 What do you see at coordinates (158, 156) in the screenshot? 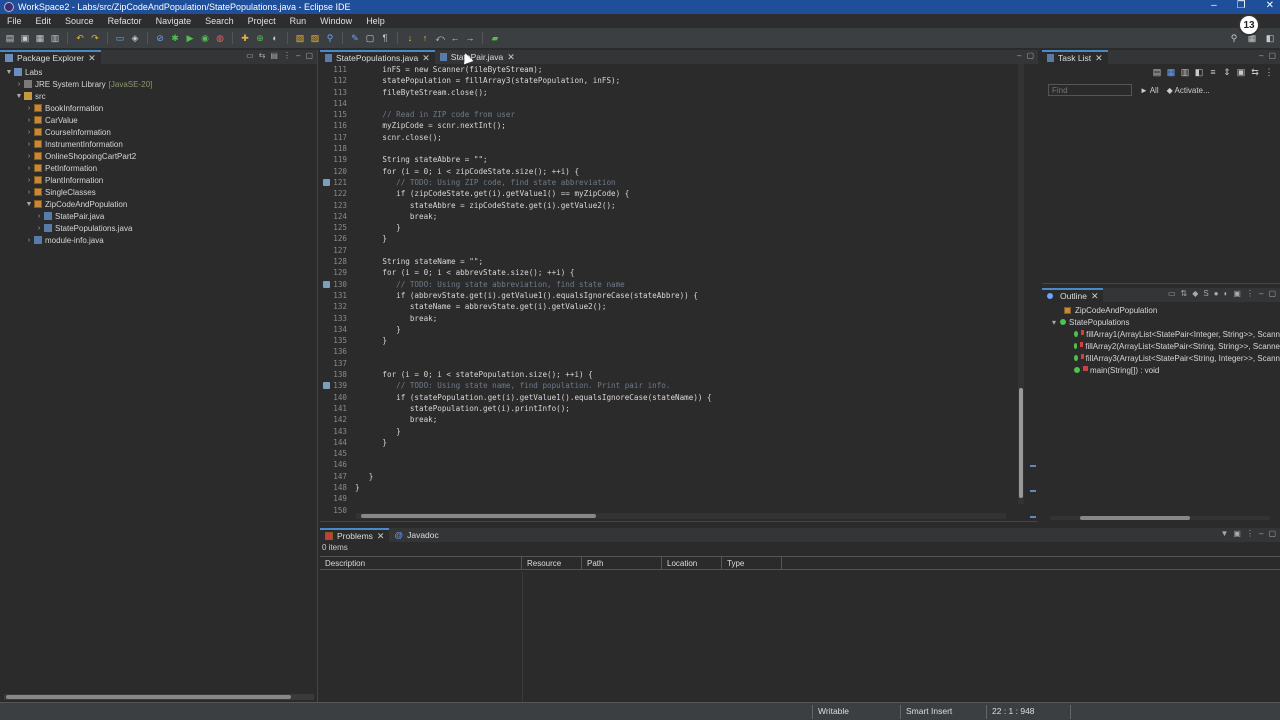
I see `tree-item: › OnlineShopoingCartPart2` at bounding box center [158, 156].